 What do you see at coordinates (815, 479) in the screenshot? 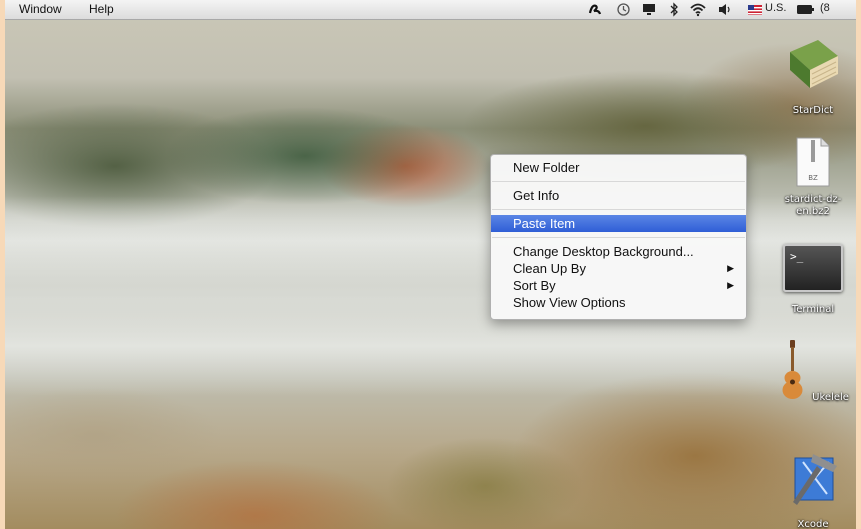
I see `xcode-icon` at bounding box center [815, 479].